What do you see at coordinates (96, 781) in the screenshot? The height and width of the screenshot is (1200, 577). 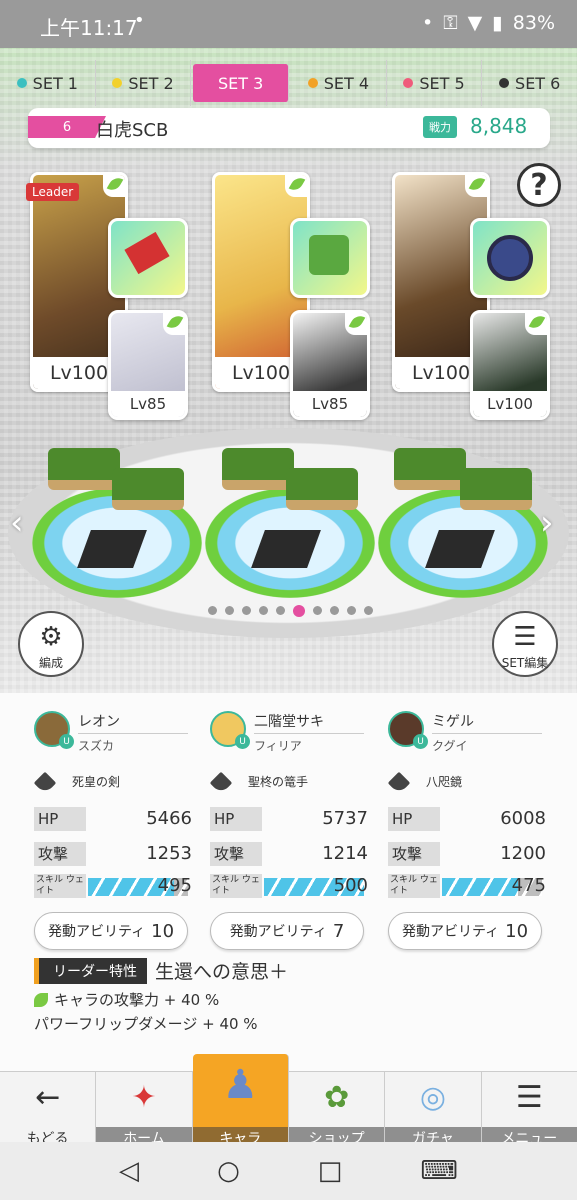 I see `equipment-name: 死皇の剣` at bounding box center [96, 781].